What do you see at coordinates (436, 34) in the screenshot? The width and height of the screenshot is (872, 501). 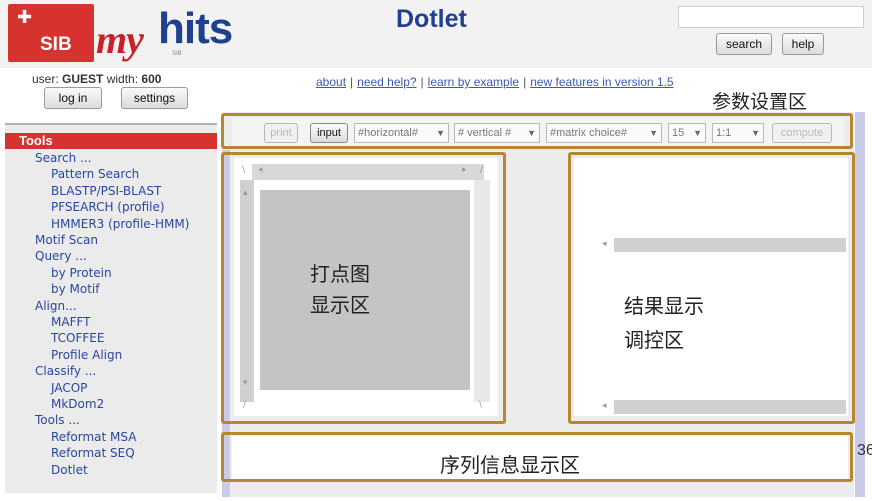 I see `header: ✚ SIB my hits SIB Dotlet search help` at bounding box center [436, 34].